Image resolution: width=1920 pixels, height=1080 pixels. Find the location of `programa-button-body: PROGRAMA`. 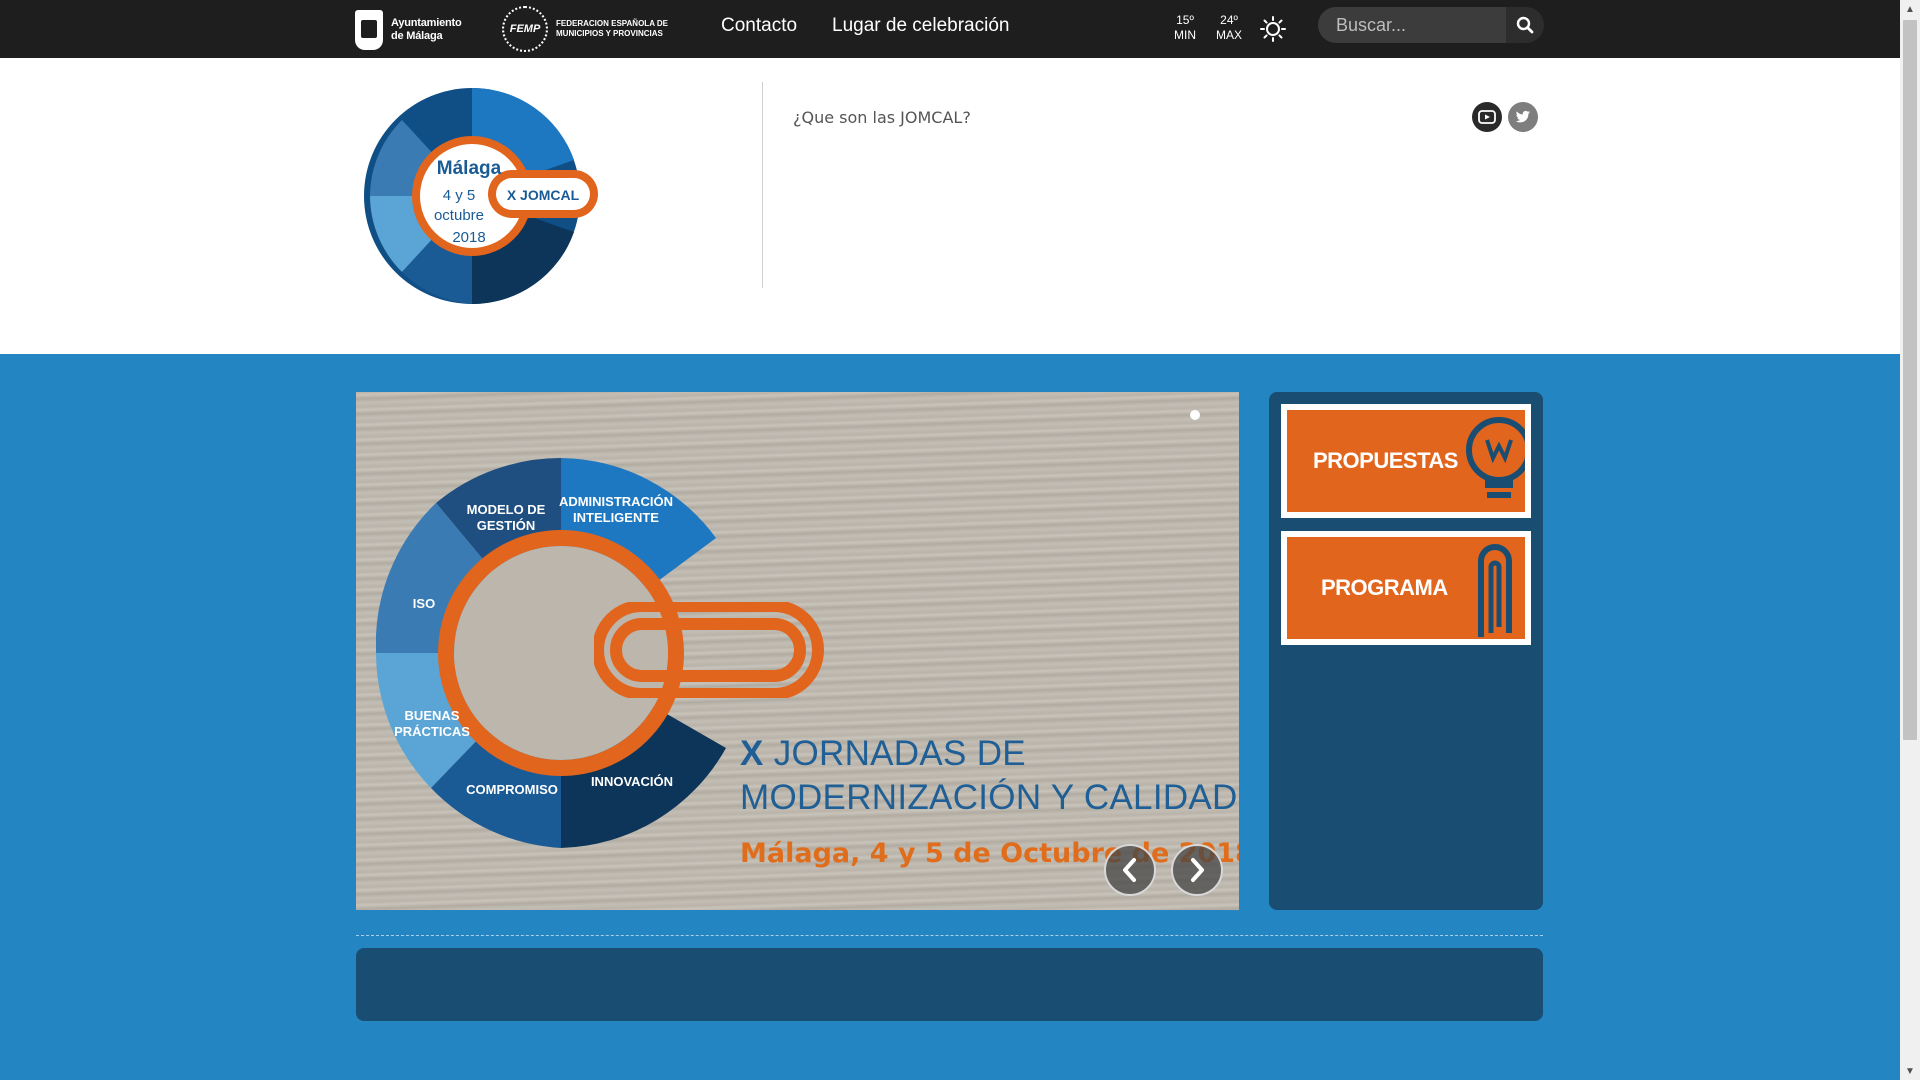

programa-button-body: PROGRAMA is located at coordinates (1406, 588).